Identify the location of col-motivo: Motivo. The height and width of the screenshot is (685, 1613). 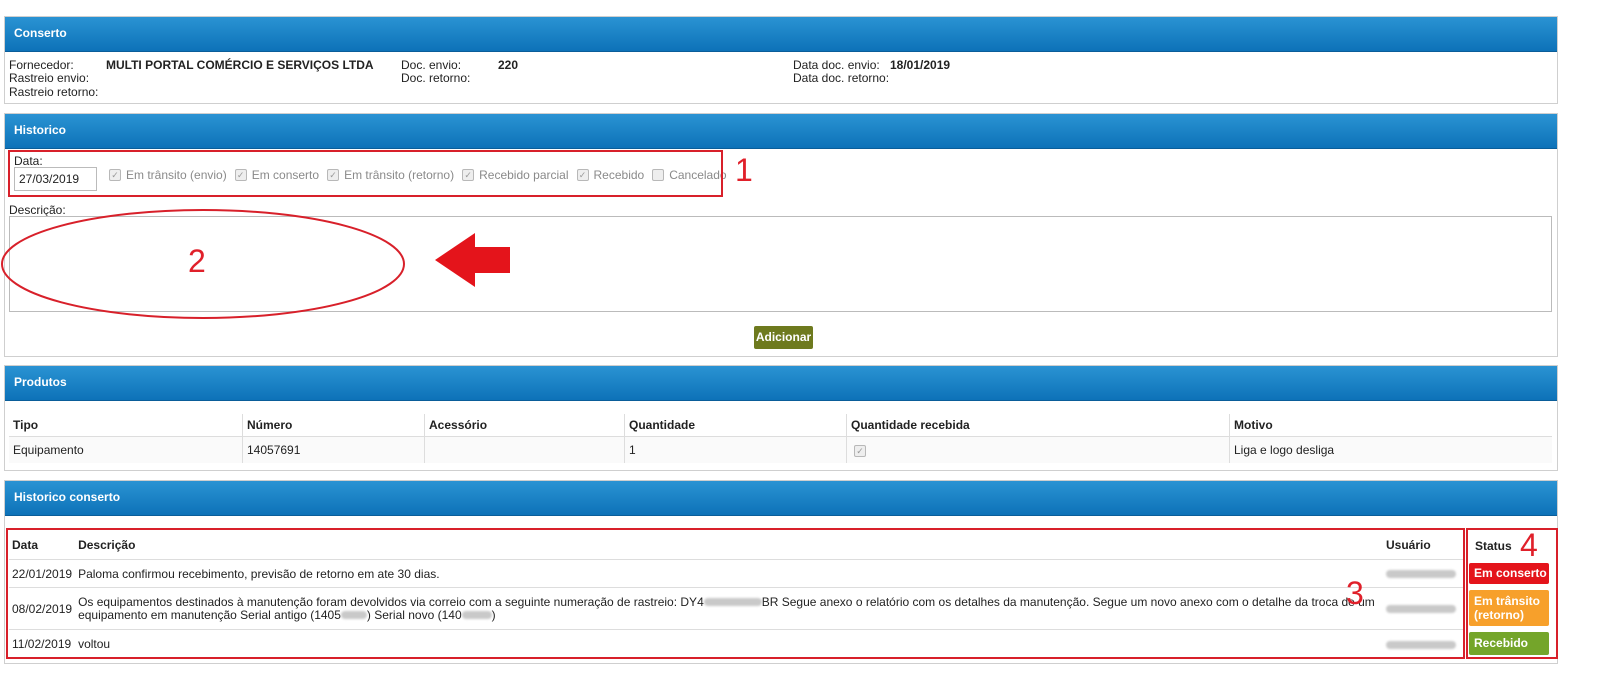
(1253, 425).